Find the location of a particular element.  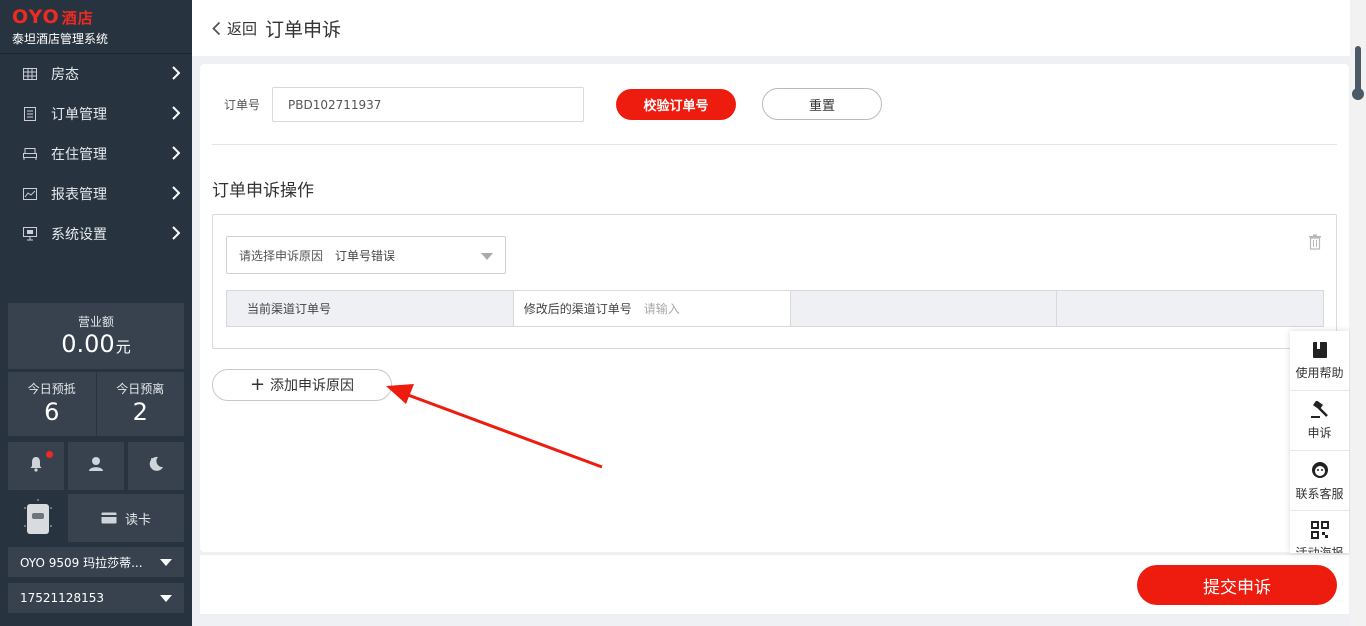

customer-service-label: 联系客服 is located at coordinates (1319, 493).